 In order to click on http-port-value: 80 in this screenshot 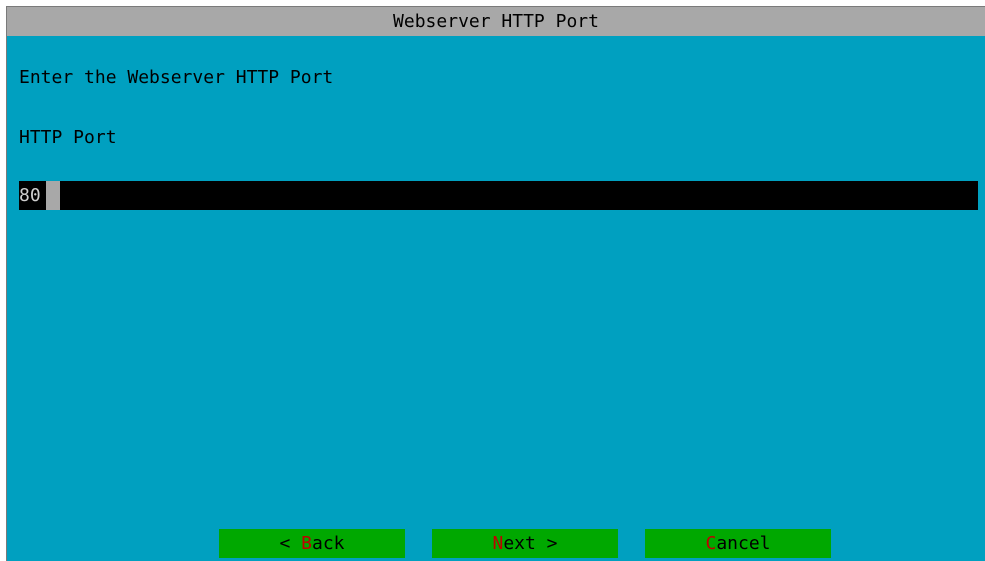, I will do `click(30, 195)`.